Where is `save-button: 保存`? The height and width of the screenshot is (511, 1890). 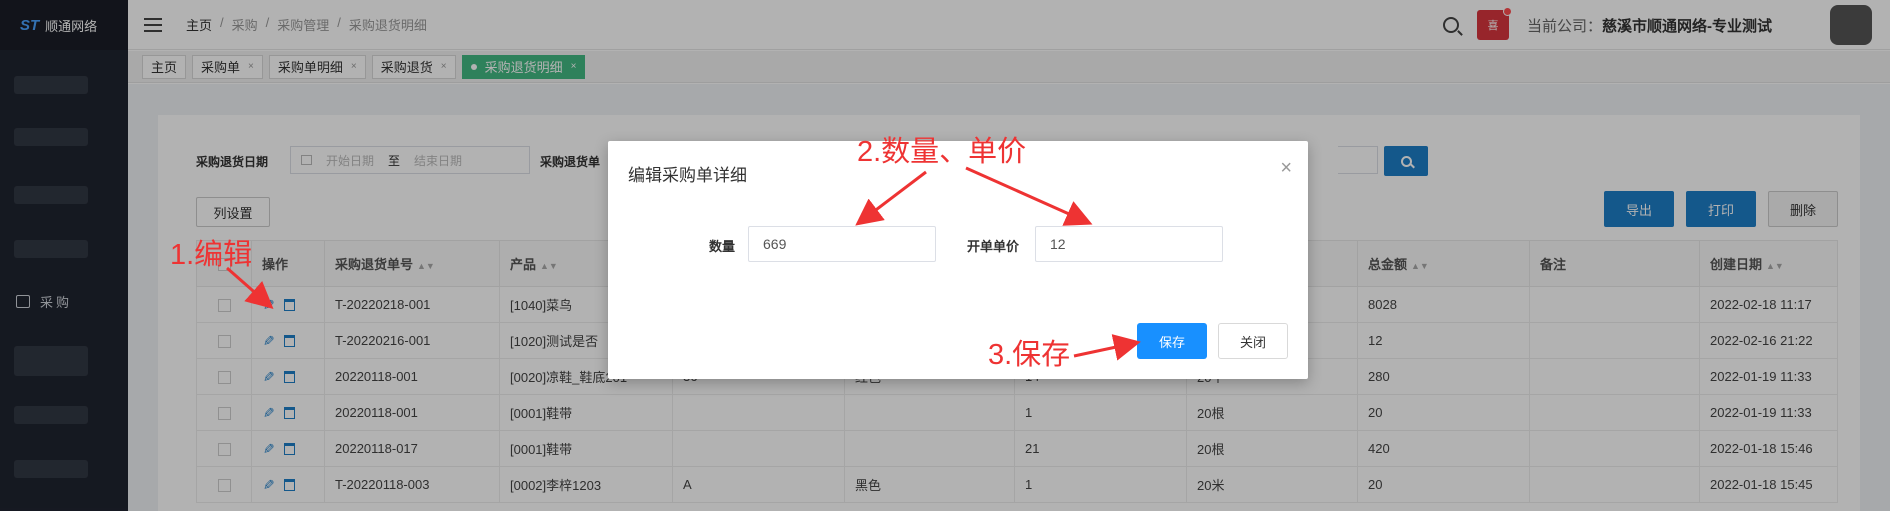
save-button: 保存 is located at coordinates (1172, 341).